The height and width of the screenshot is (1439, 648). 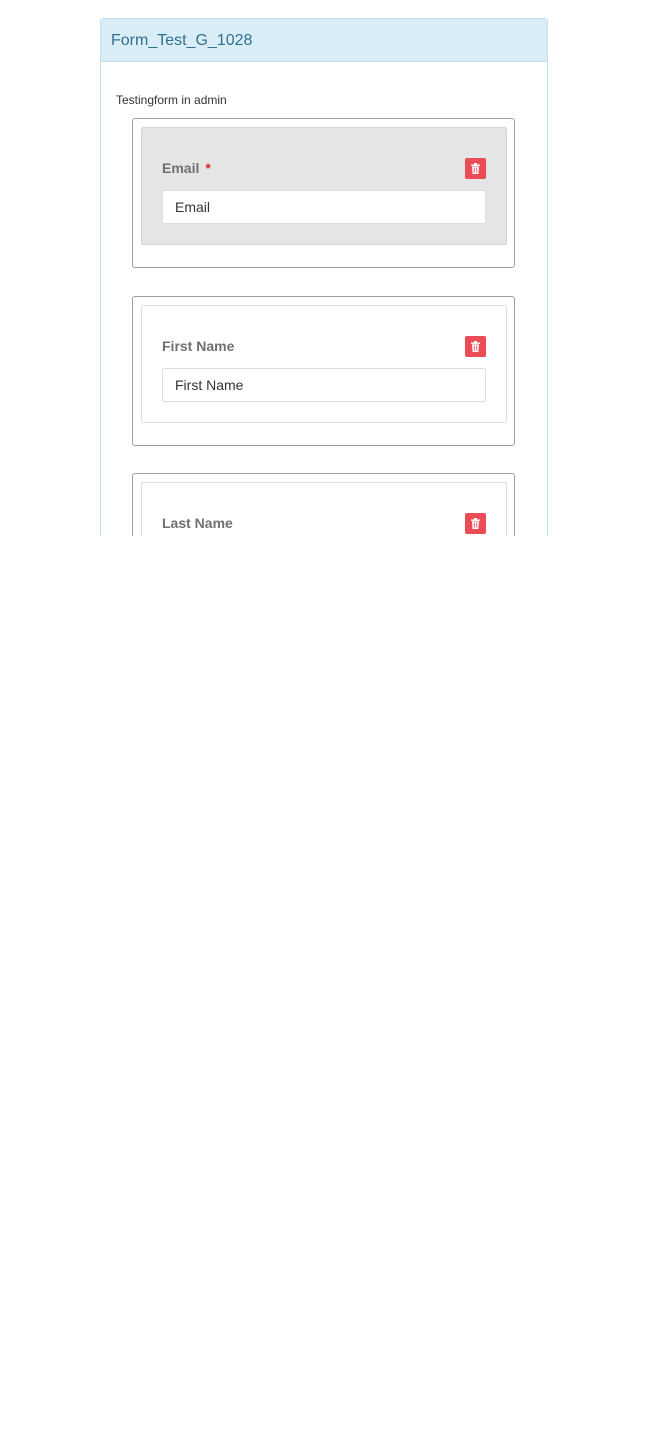 I want to click on field-label-last-name: Last Name, so click(x=197, y=523).